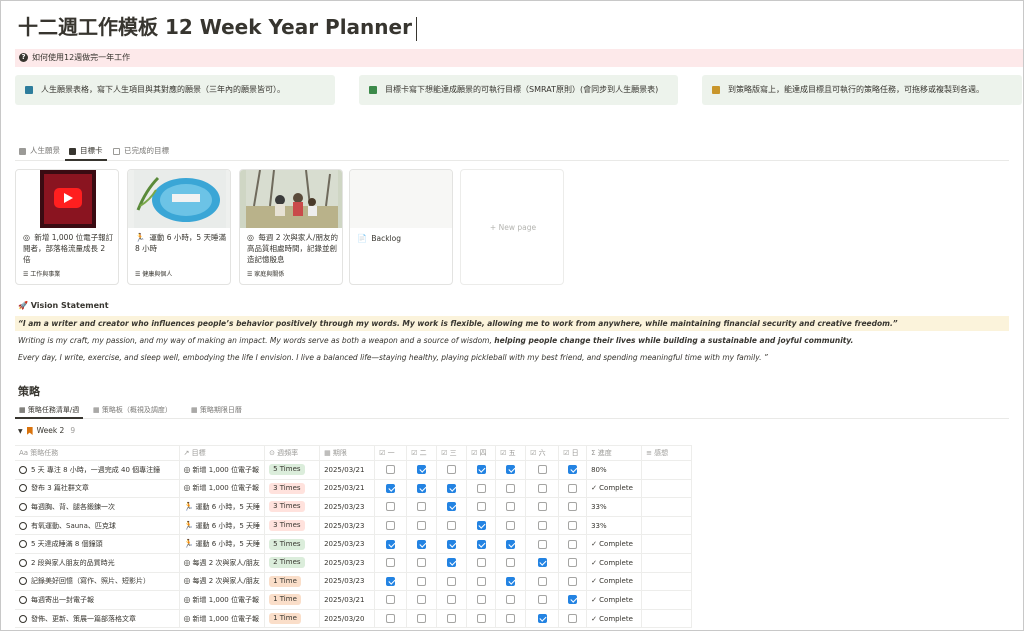 This screenshot has height=631, width=1024. Describe the element at coordinates (179, 227) in the screenshot. I see `goal-card: 🏃 運動 6 小時，5 天睡滿 8 小時 ☰ 健康與個人` at that location.